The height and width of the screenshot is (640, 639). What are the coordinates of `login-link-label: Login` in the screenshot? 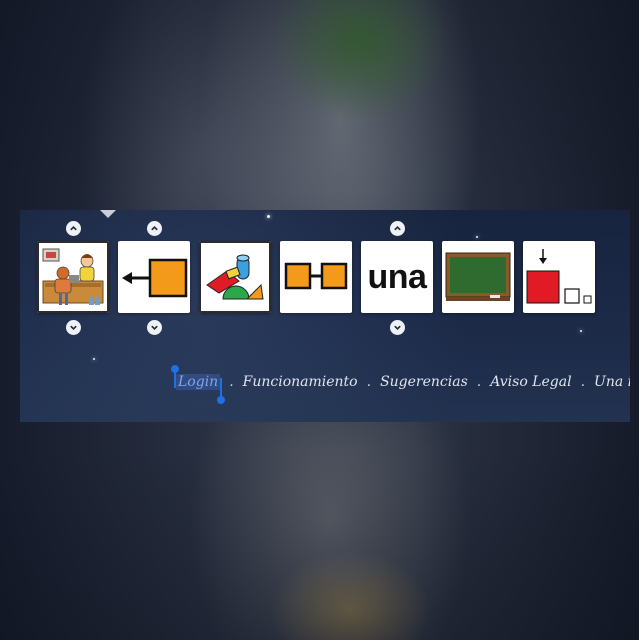 It's located at (198, 382).